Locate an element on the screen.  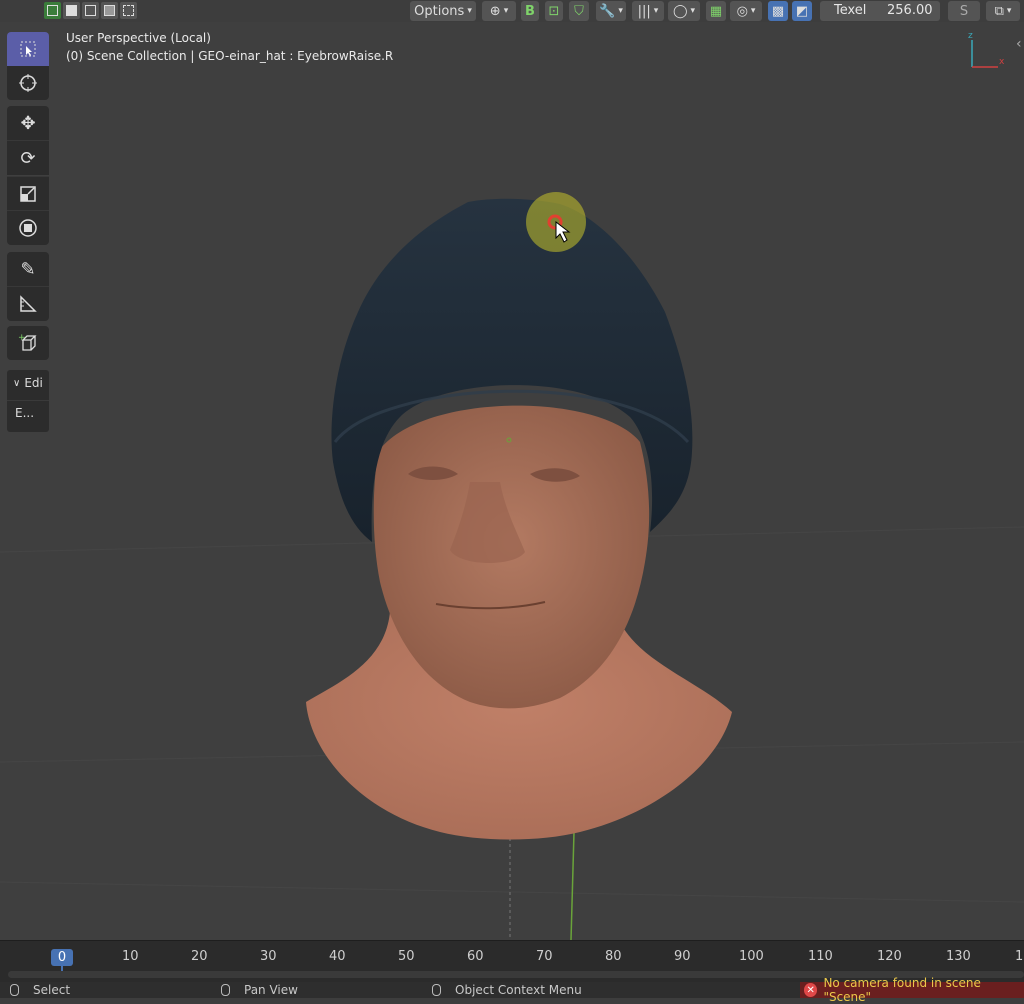
navigation-gizmo: z x is located at coordinates (986, 49).